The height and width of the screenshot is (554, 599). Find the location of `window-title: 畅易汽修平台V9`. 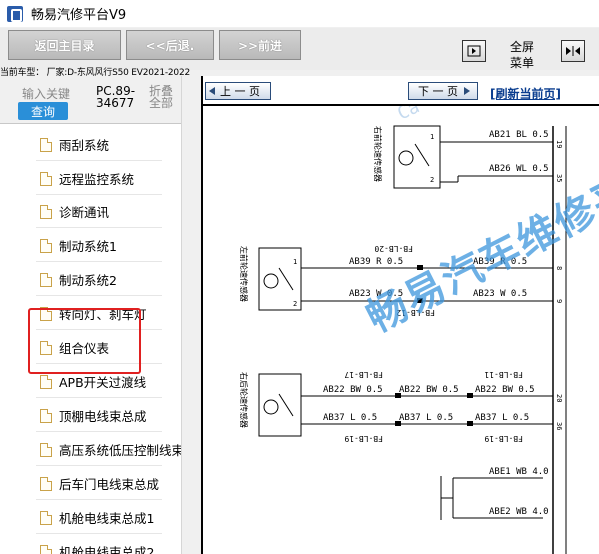

window-title: 畅易汽修平台V9 is located at coordinates (79, 15).